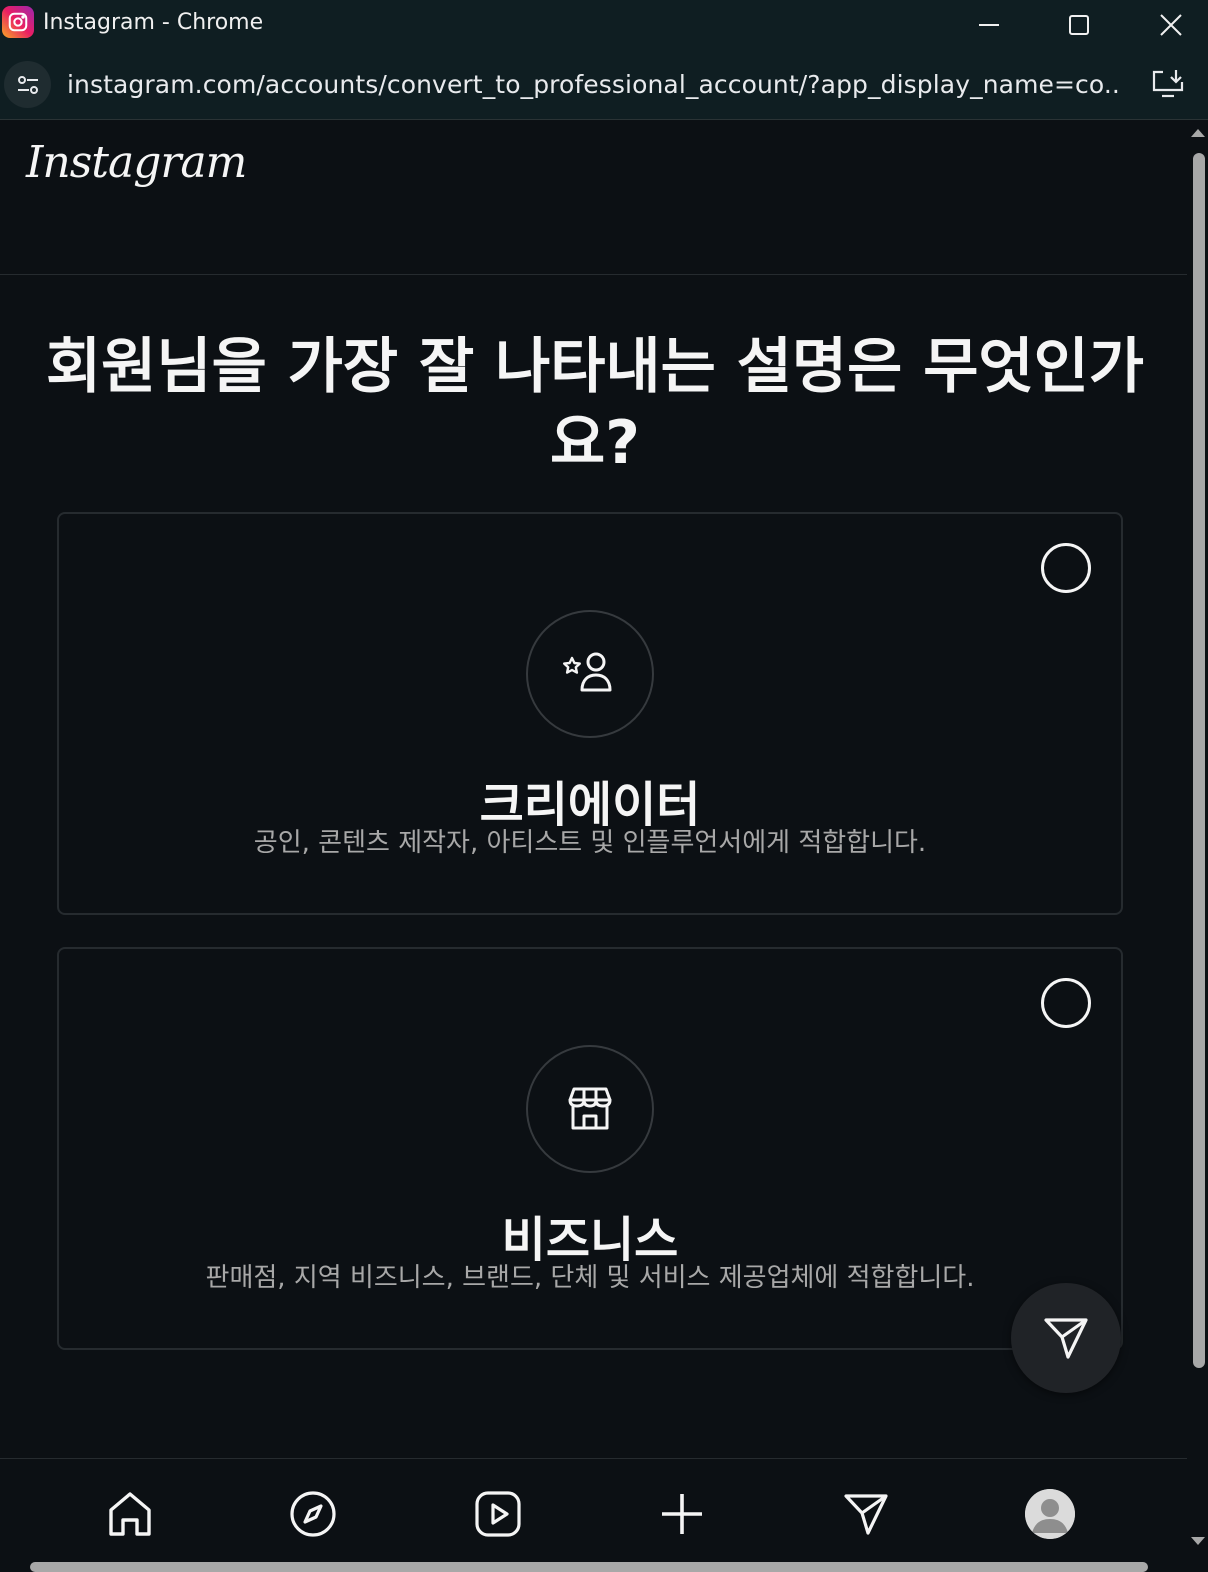  Describe the element at coordinates (590, 1278) in the screenshot. I see `option-description-business: 판매점, 지역 비즈니스, 브랜드, 단체 및 서비스 제공업체에 적합합니다.` at that location.